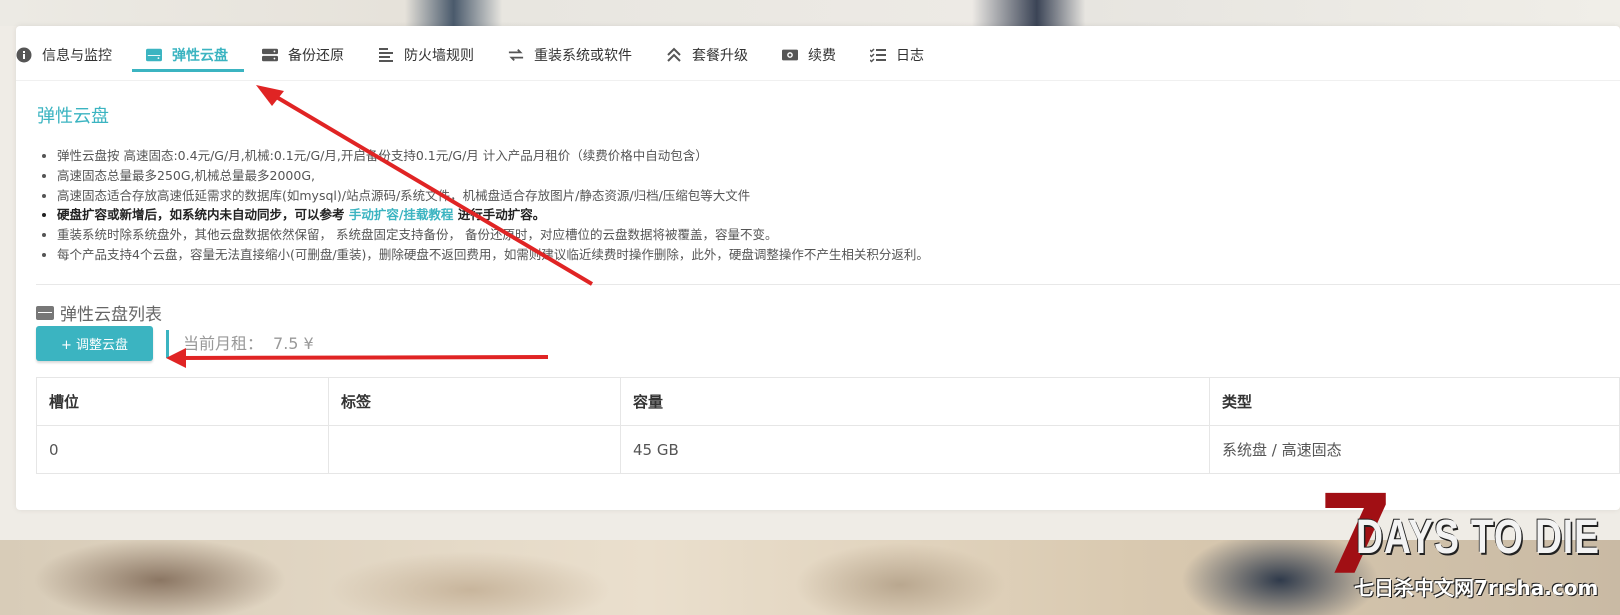 The image size is (1620, 615). I want to click on info-icon, so click(24, 55).